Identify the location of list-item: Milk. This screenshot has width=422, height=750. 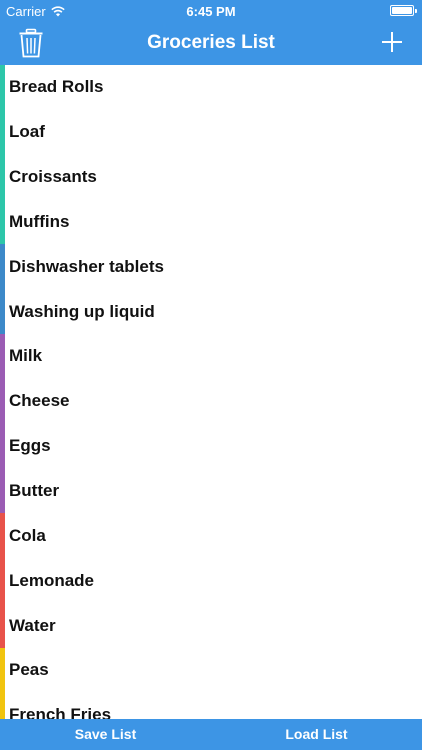
(211, 356).